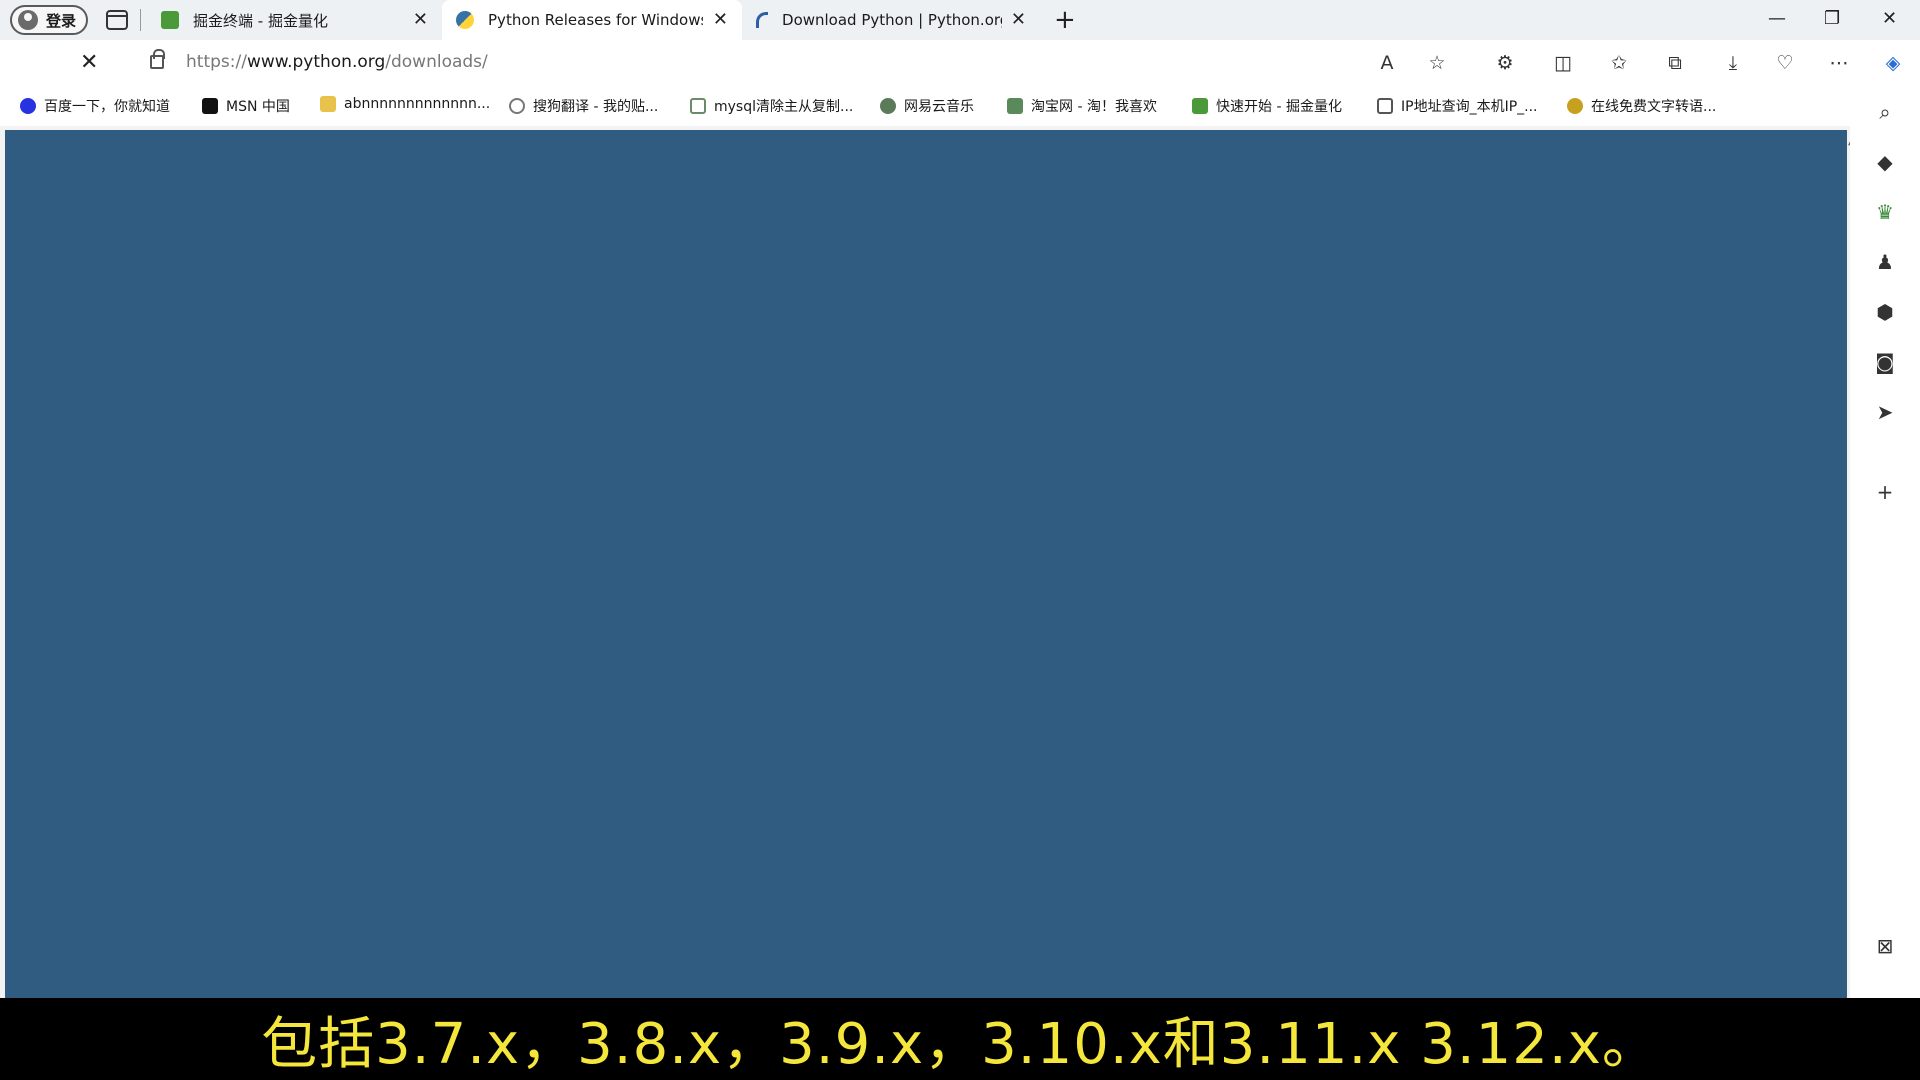 The width and height of the screenshot is (1920, 1080). What do you see at coordinates (107, 107) in the screenshot?
I see `favorite-label: 百度一下，你就知道` at bounding box center [107, 107].